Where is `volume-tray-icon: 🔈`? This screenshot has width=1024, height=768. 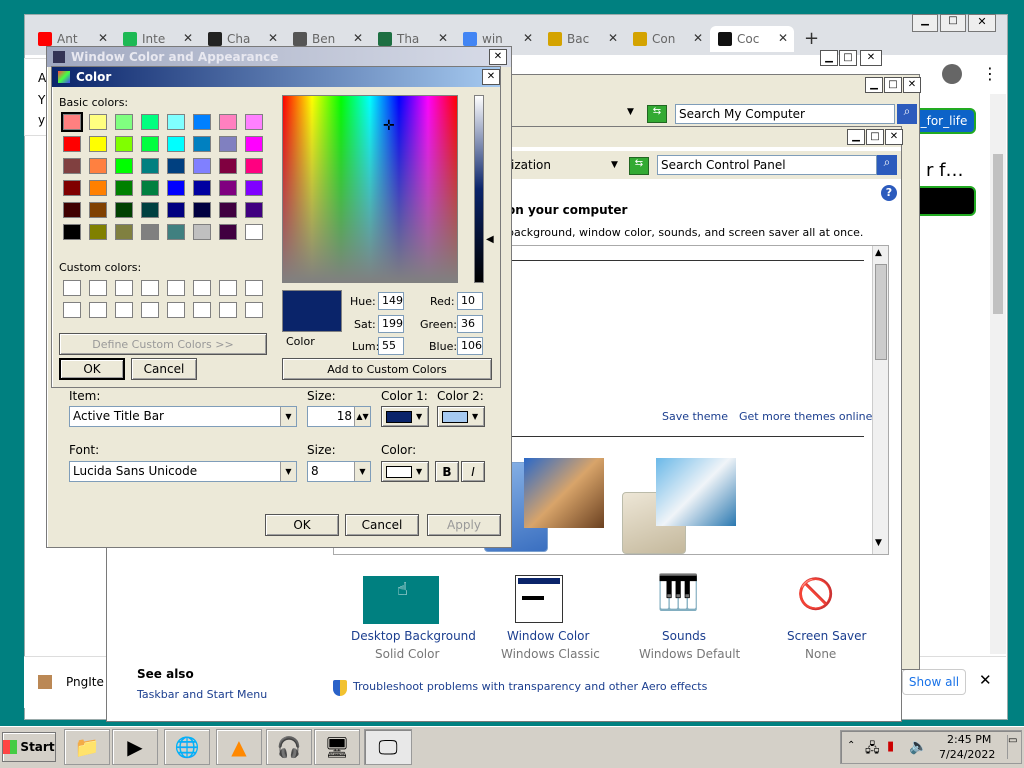
volume-tray-icon: 🔈 is located at coordinates (918, 746).